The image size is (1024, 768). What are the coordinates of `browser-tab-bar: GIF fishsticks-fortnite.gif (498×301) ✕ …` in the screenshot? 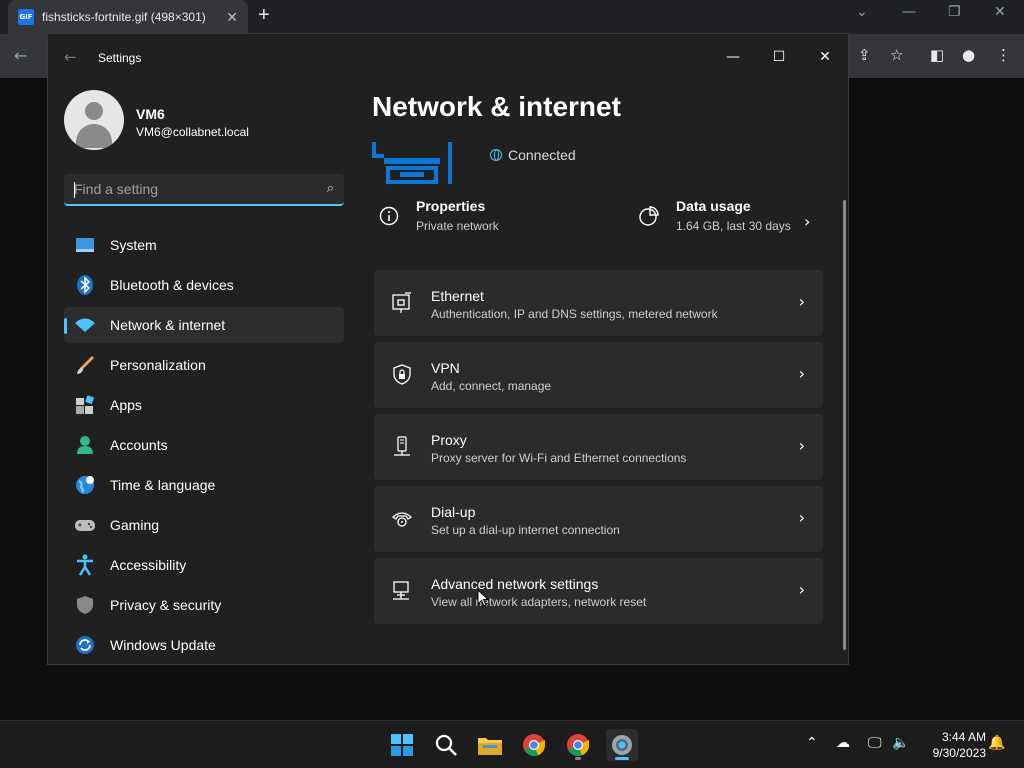 It's located at (512, 17).